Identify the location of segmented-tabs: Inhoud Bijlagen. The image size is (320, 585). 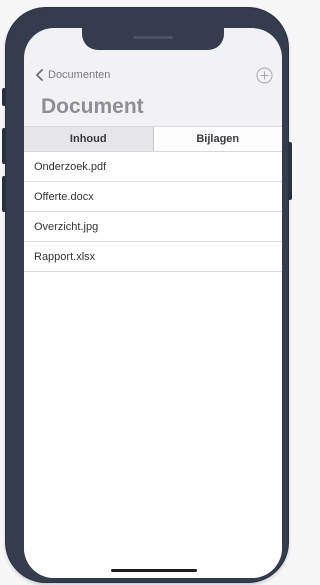
(153, 139).